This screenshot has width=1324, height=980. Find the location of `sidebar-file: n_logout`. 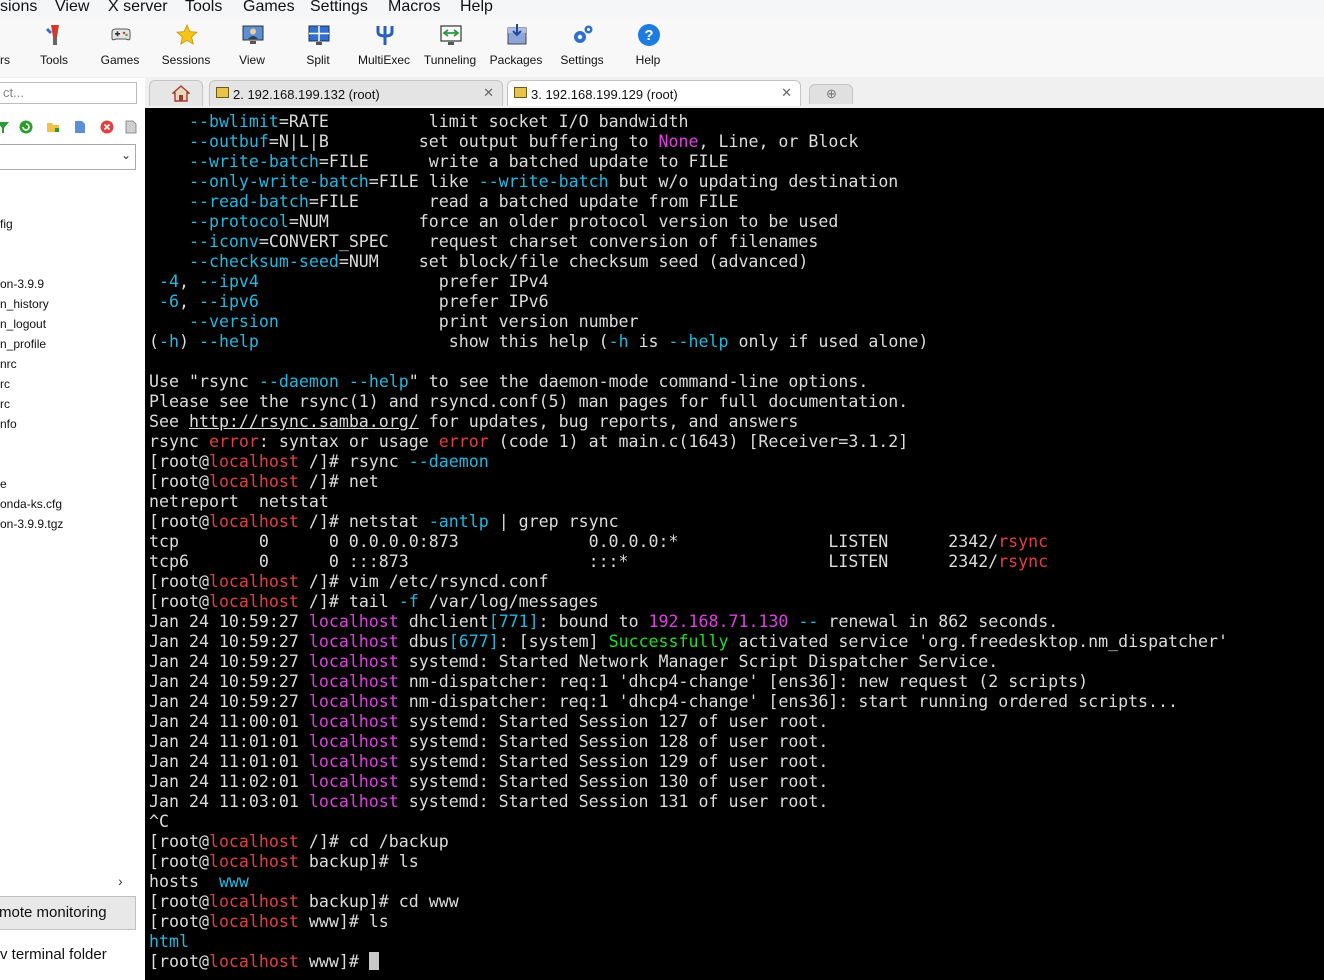

sidebar-file: n_logout is located at coordinates (23, 324).